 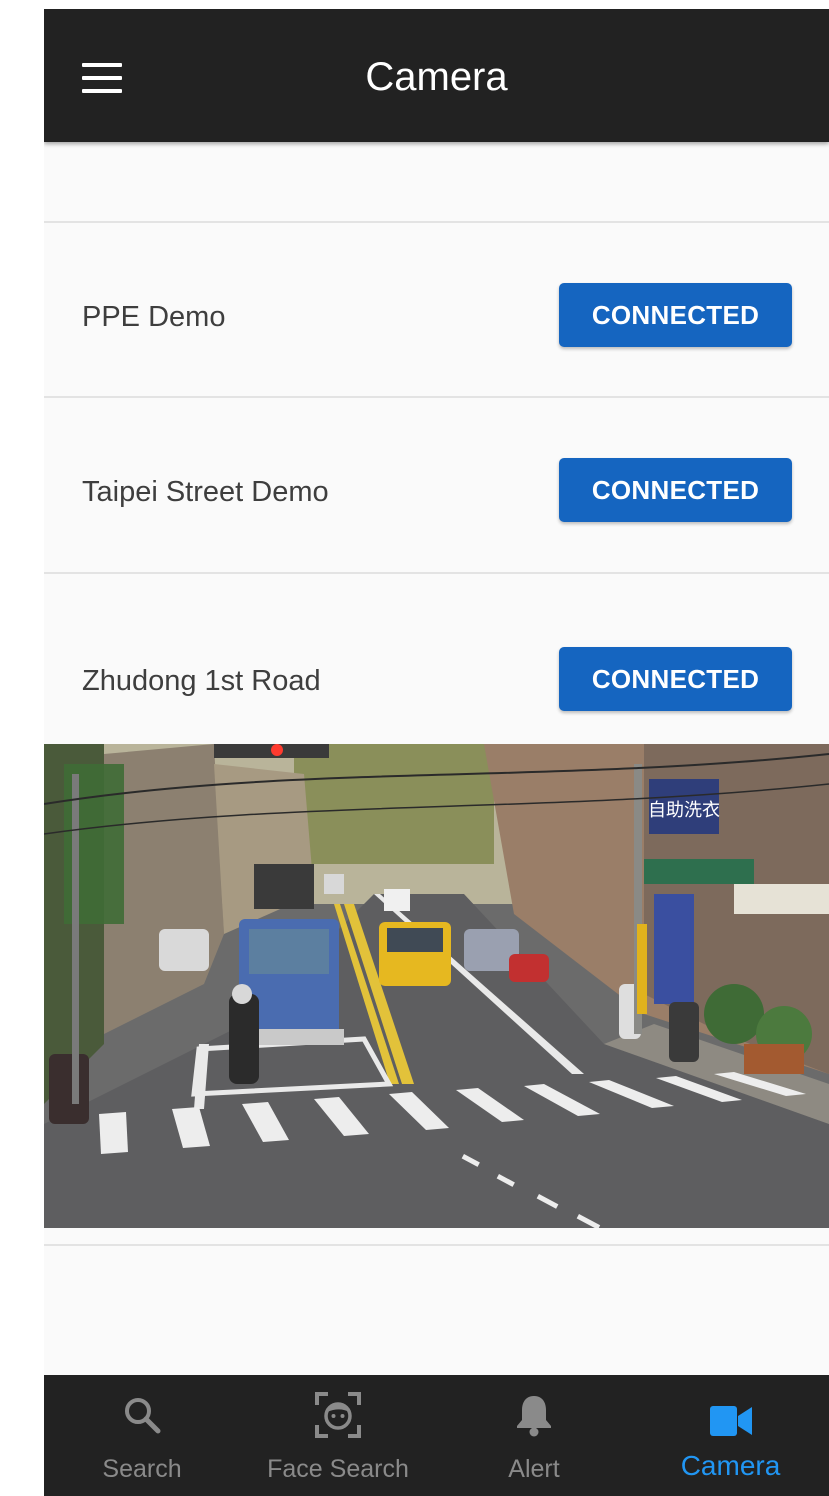 What do you see at coordinates (154, 317) in the screenshot?
I see `camera-name: PPE Demo` at bounding box center [154, 317].